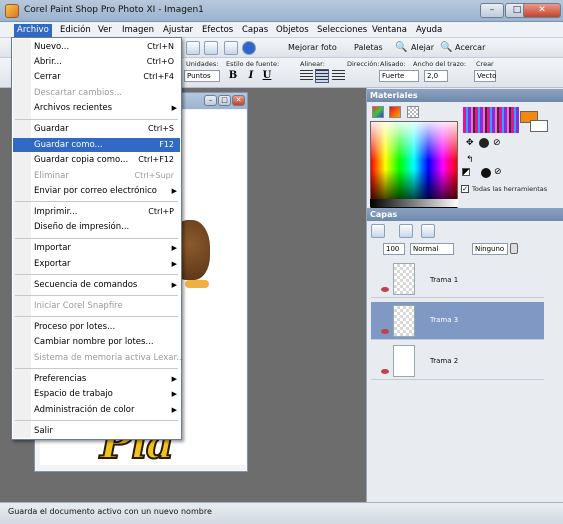 The width and height of the screenshot is (563, 524). I want to click on minimize-button: –, so click(492, 10).